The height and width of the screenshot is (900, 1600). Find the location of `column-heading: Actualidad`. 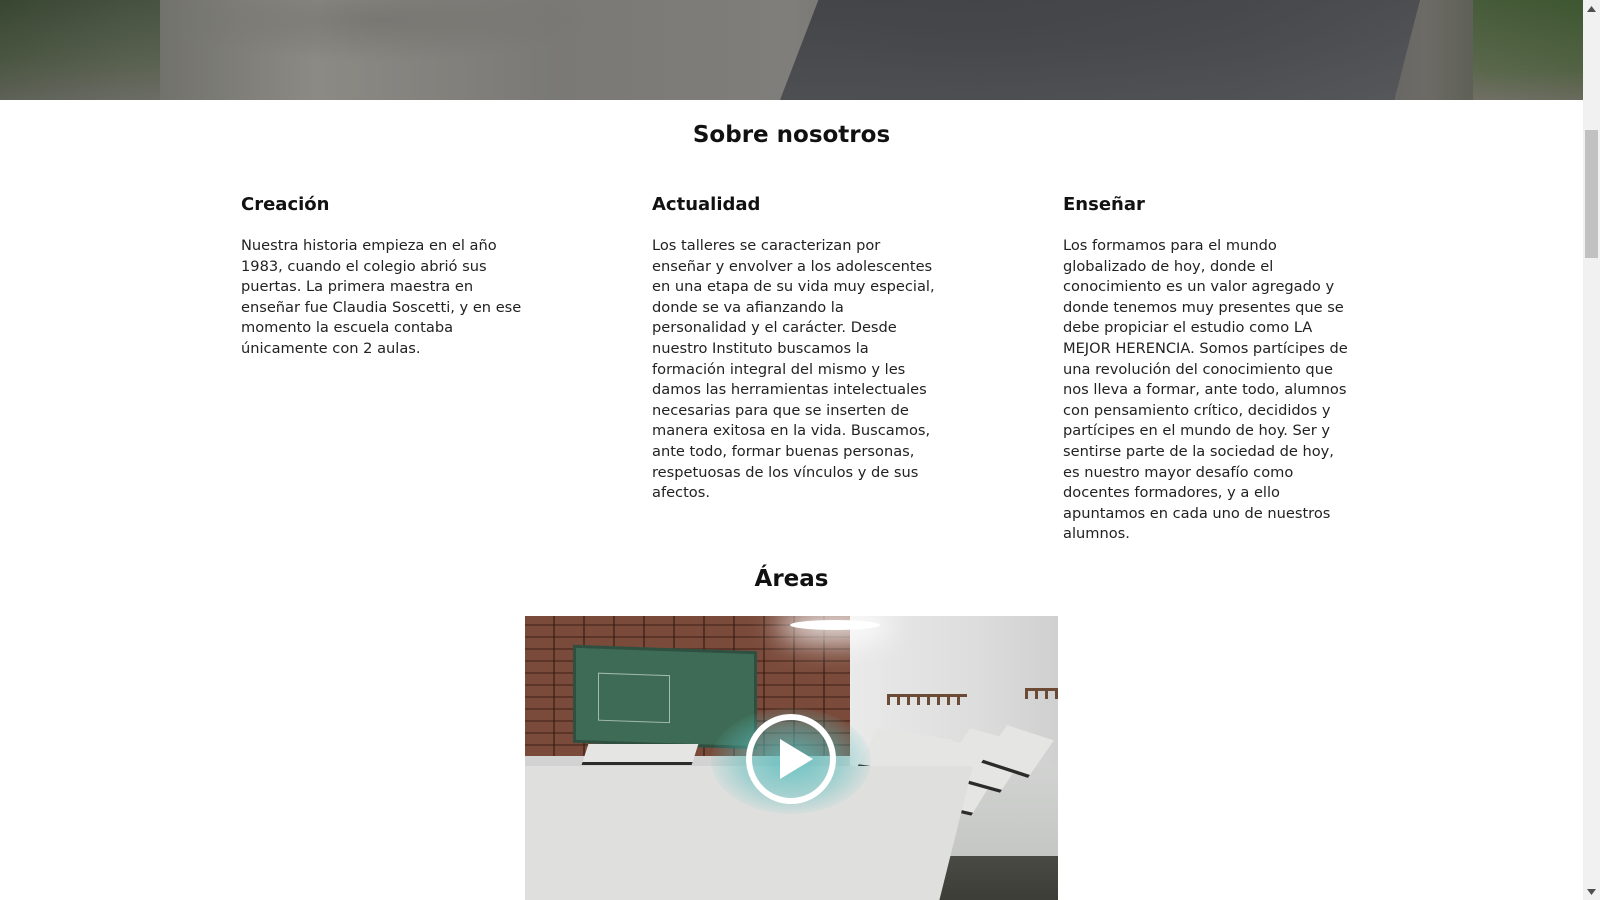

column-heading: Actualidad is located at coordinates (706, 204).